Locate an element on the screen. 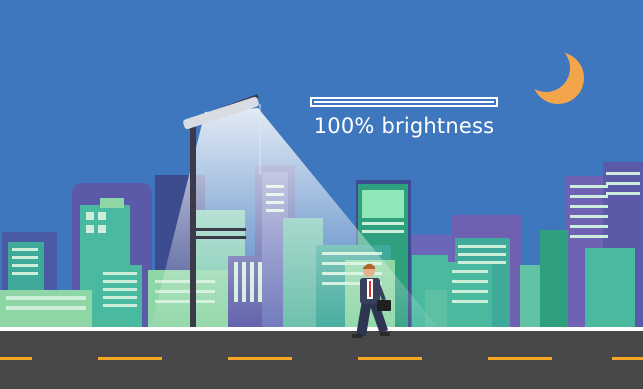  brightness-label: 100% brightness is located at coordinates (404, 126).